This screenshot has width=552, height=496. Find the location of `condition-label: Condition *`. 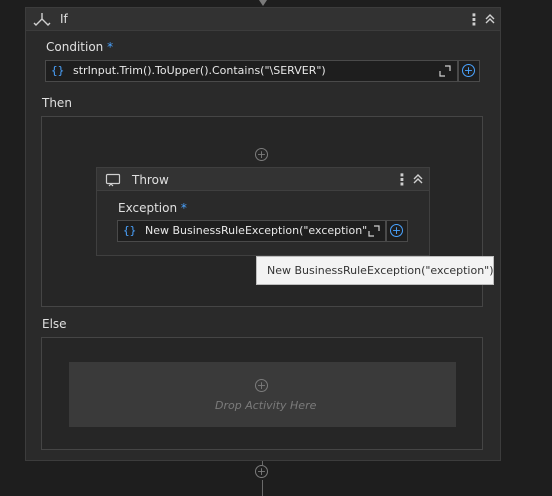

condition-label: Condition * is located at coordinates (80, 47).